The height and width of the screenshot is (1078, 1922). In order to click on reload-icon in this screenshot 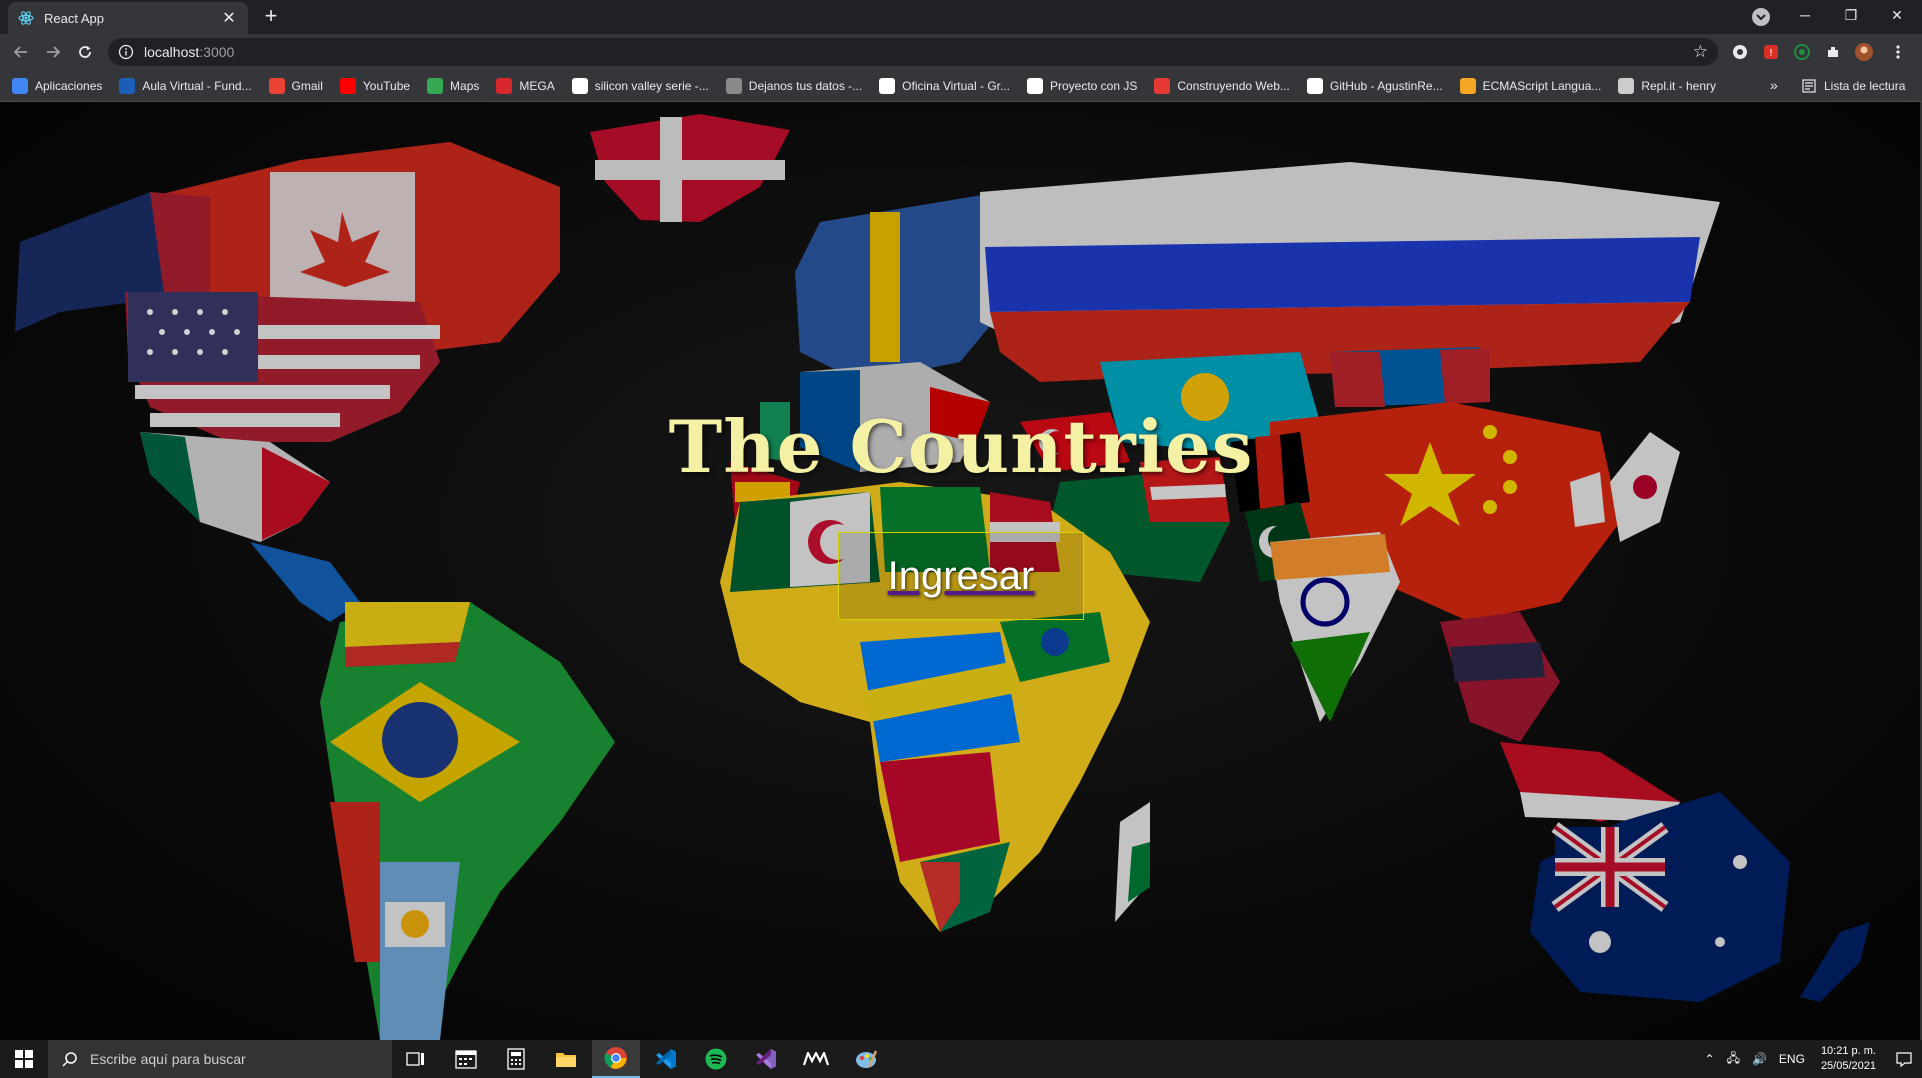, I will do `click(85, 52)`.